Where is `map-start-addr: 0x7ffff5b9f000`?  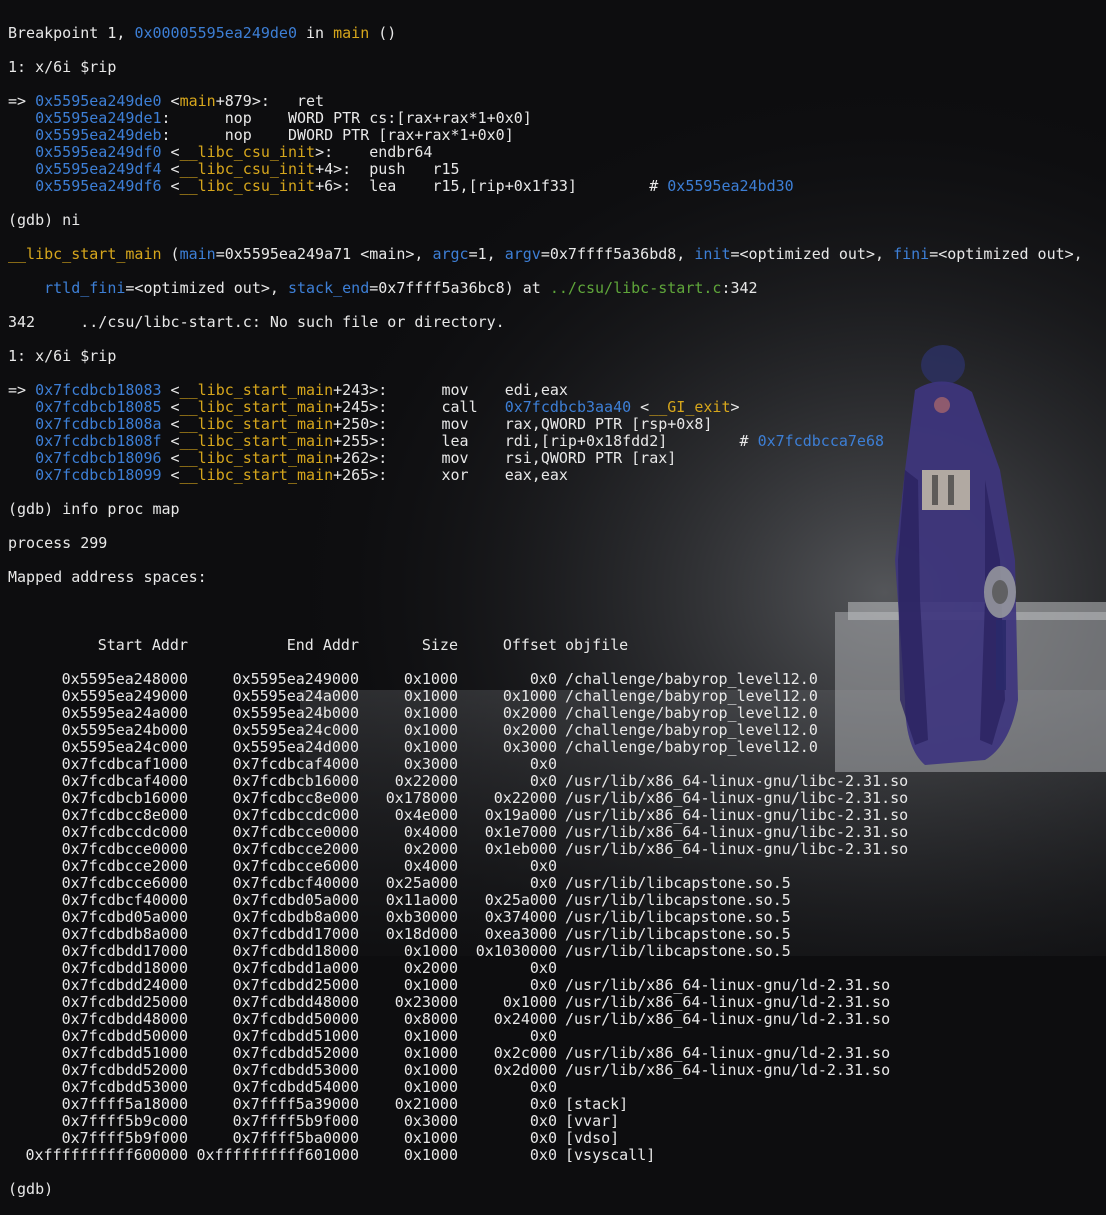 map-start-addr: 0x7ffff5b9f000 is located at coordinates (124, 1138).